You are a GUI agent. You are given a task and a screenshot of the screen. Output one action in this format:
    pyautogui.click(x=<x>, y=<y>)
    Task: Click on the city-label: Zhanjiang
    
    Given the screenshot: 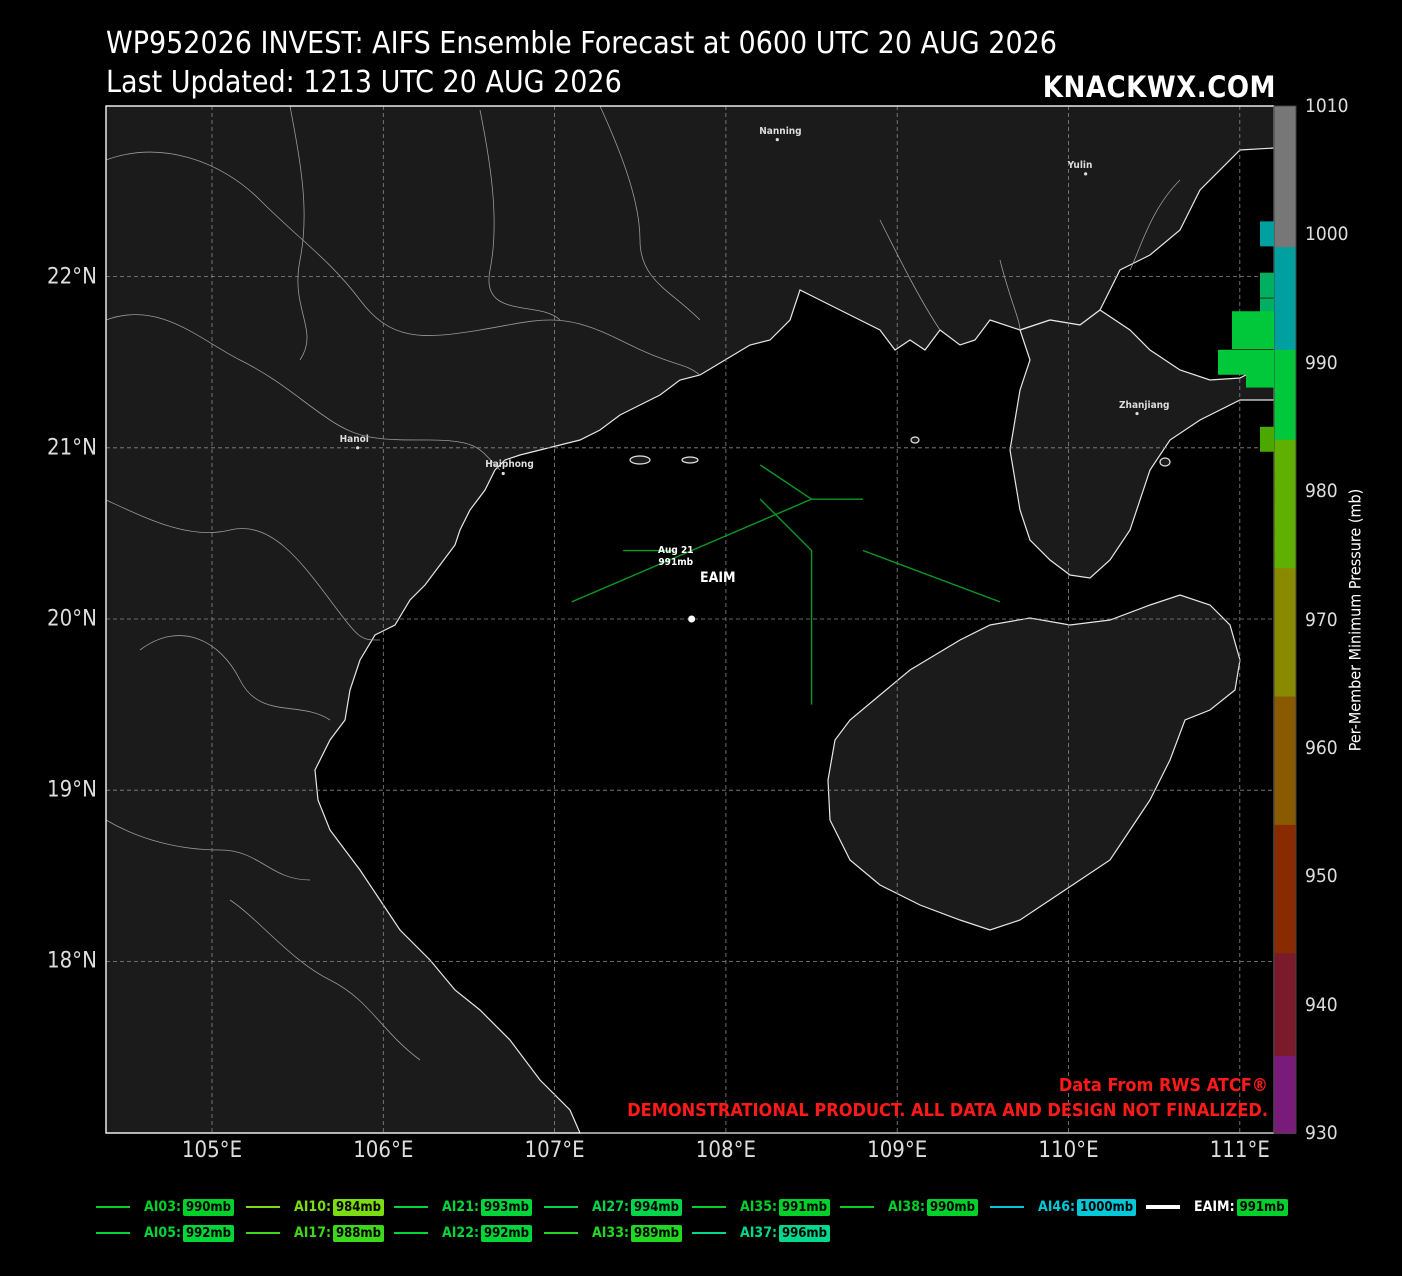 What is the action you would take?
    pyautogui.click(x=1144, y=405)
    